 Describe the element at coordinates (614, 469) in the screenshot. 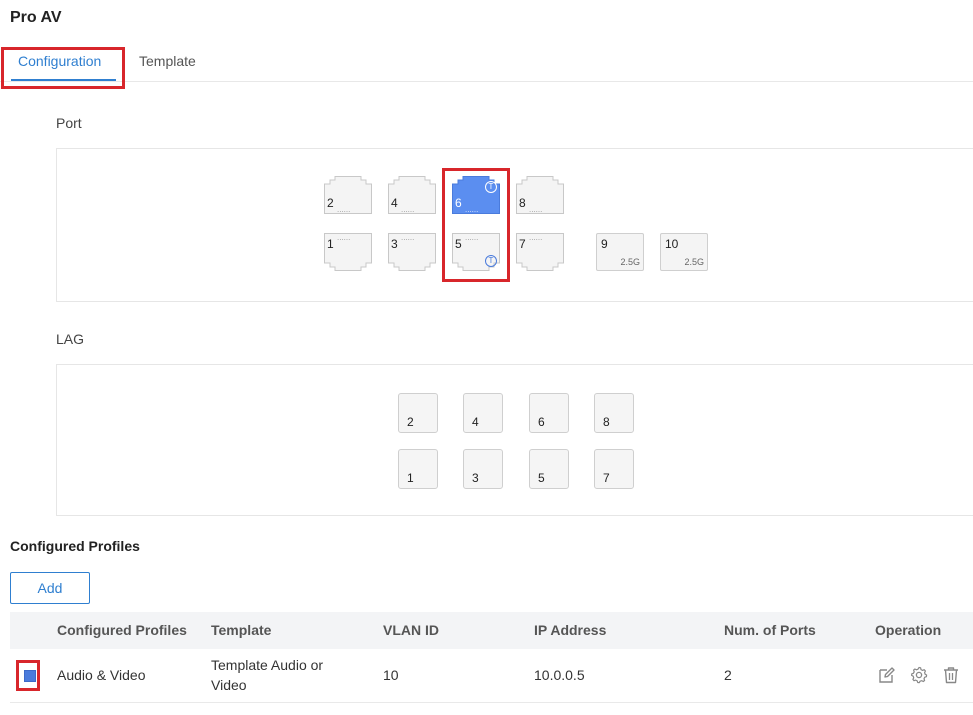

I see `lag-7: 7` at that location.